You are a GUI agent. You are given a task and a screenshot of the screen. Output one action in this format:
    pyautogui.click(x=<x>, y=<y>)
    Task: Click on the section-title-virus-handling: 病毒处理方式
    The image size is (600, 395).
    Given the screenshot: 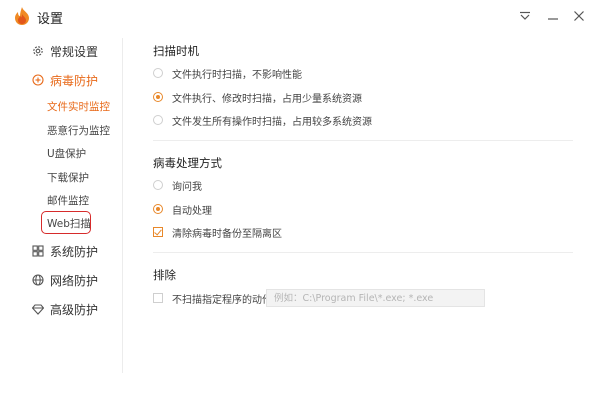 What is the action you would take?
    pyautogui.click(x=187, y=163)
    